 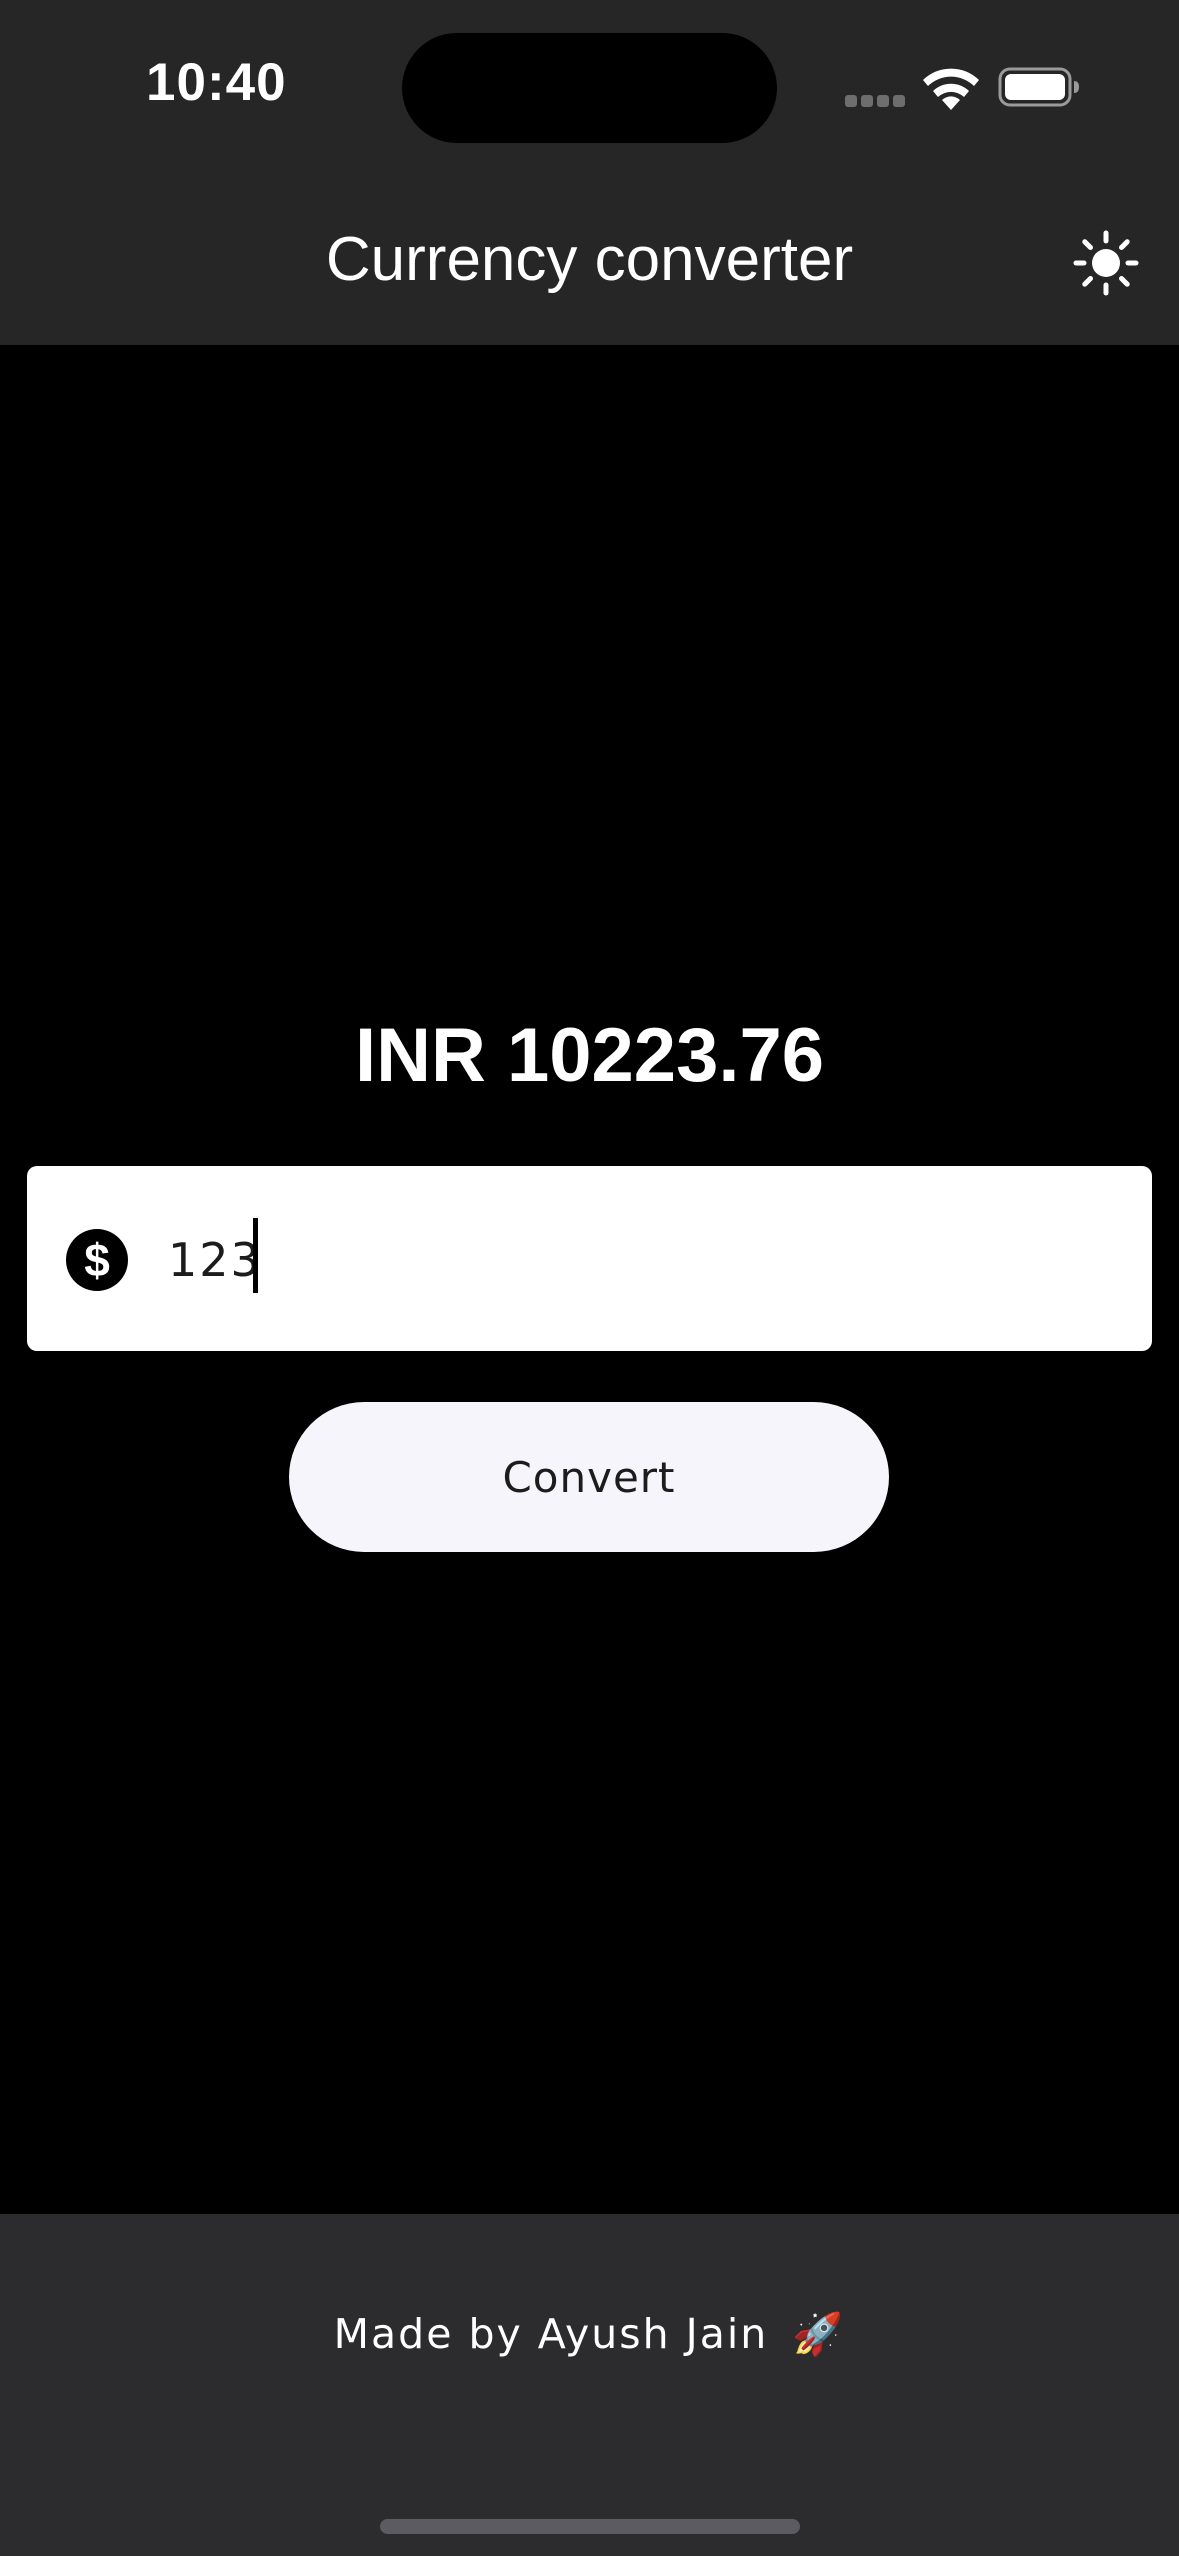 What do you see at coordinates (216, 82) in the screenshot?
I see `status-time: 10:40` at bounding box center [216, 82].